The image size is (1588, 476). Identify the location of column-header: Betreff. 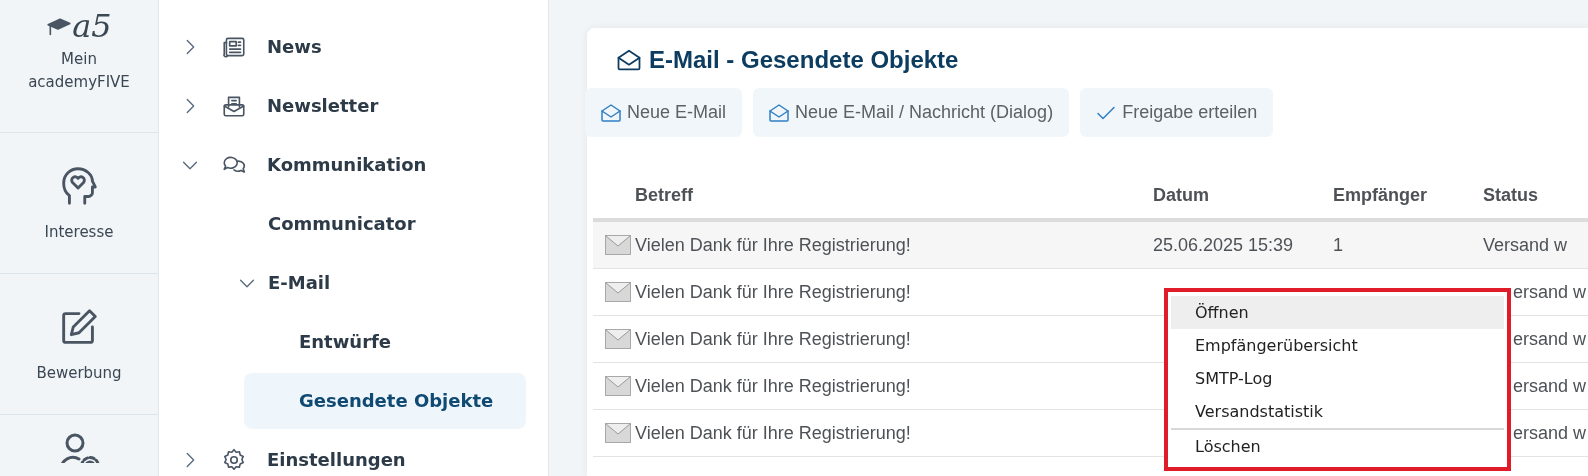
(649, 195).